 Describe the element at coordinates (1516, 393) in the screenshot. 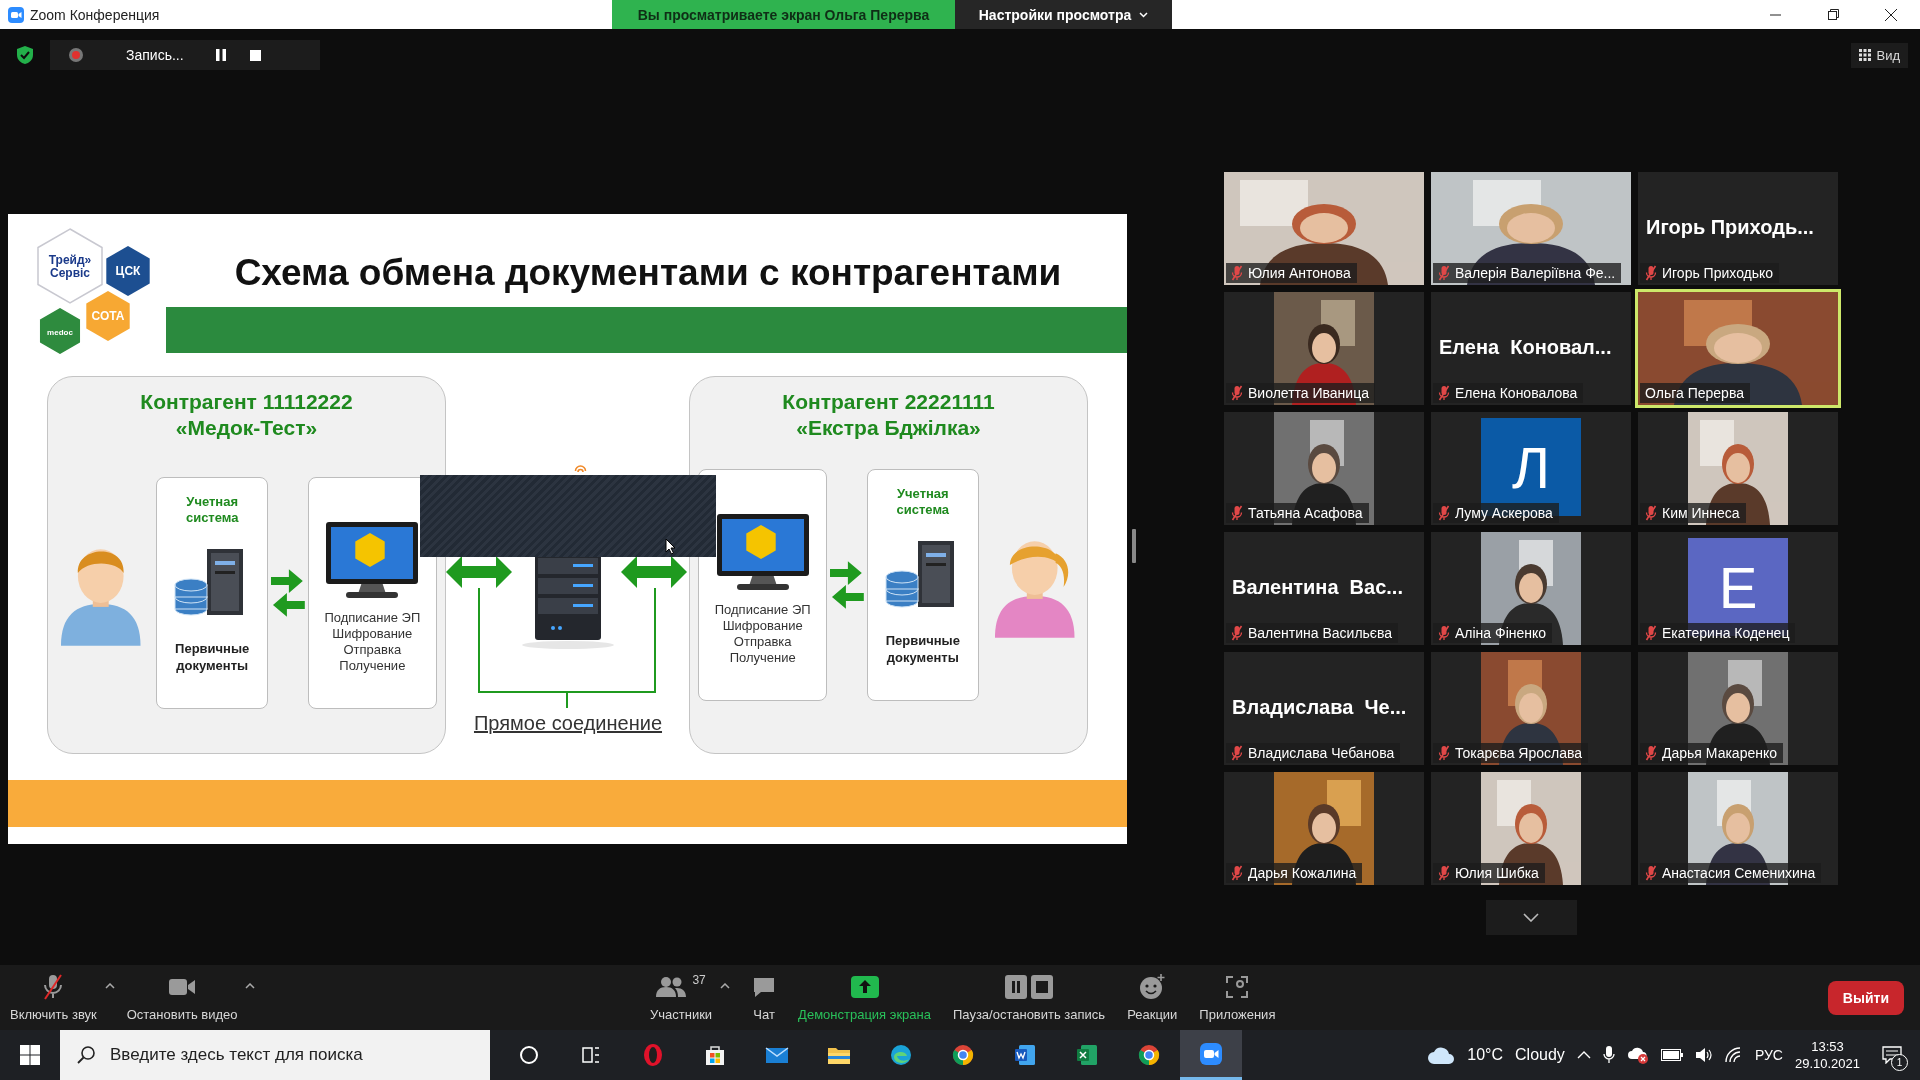

I see `participant-name: Елена Коновалова` at that location.